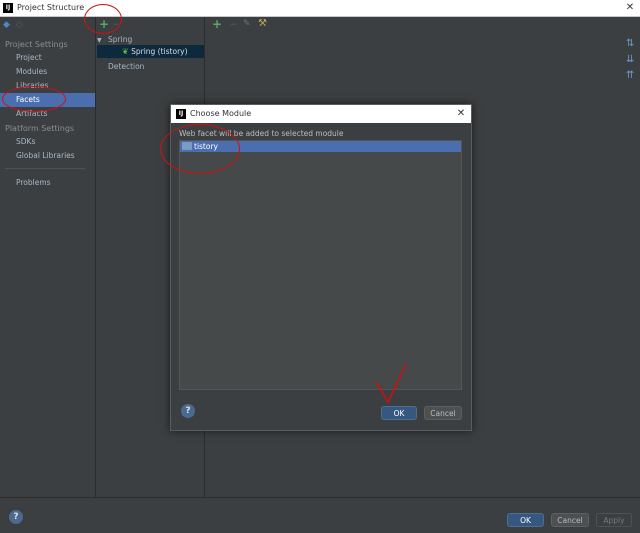 The image size is (640, 533). I want to click on dialog-close-button: ✕, so click(461, 114).